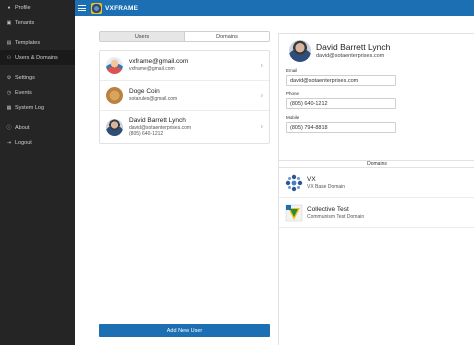 The image size is (474, 345). Describe the element at coordinates (336, 217) in the screenshot. I see `domain-description: Communism Test Domain` at that location.